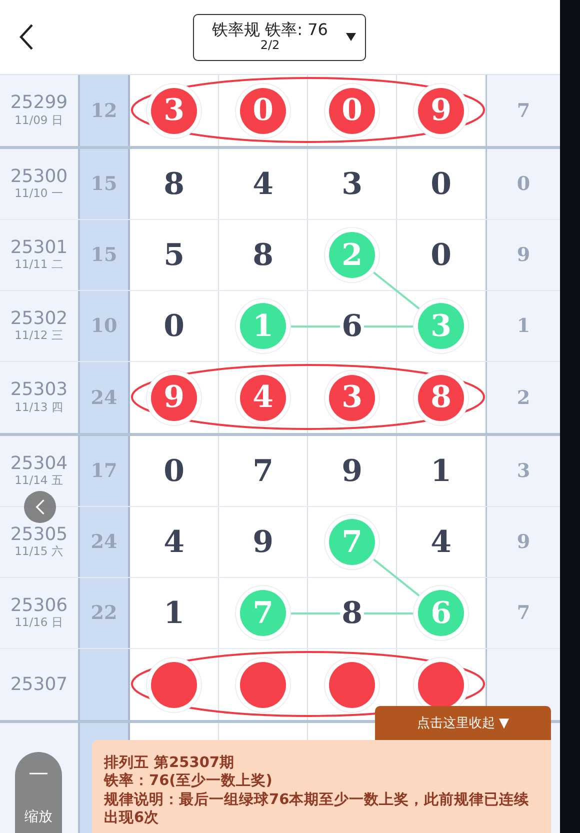  Describe the element at coordinates (170, 763) in the screenshot. I see `info-text: 排列五 第25307期` at that location.